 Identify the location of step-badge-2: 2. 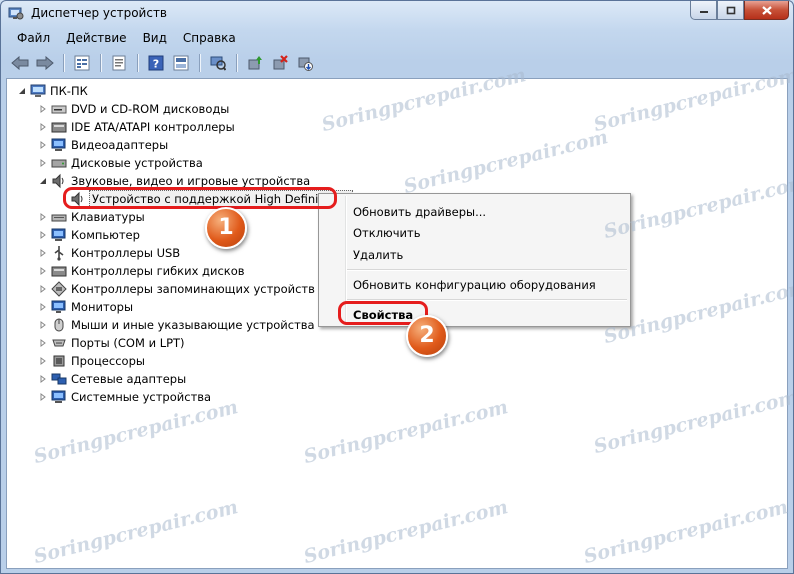
(427, 336).